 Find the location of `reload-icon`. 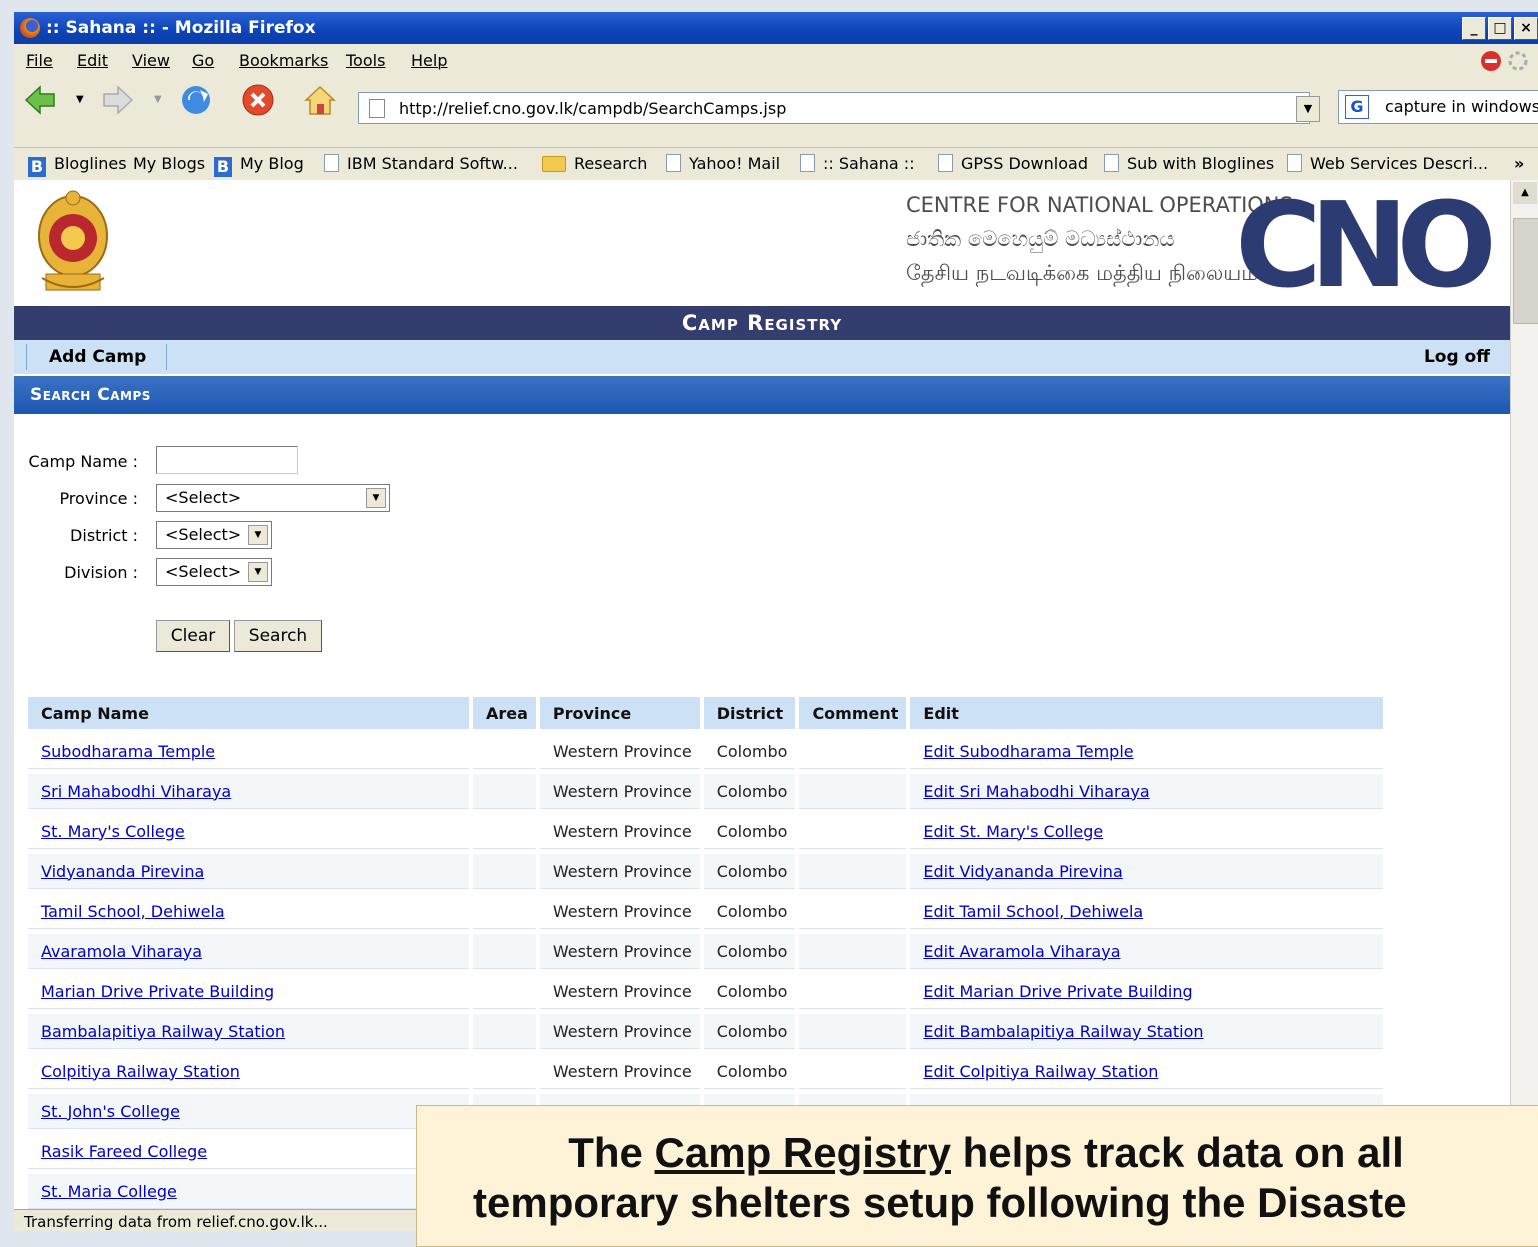

reload-icon is located at coordinates (196, 100).